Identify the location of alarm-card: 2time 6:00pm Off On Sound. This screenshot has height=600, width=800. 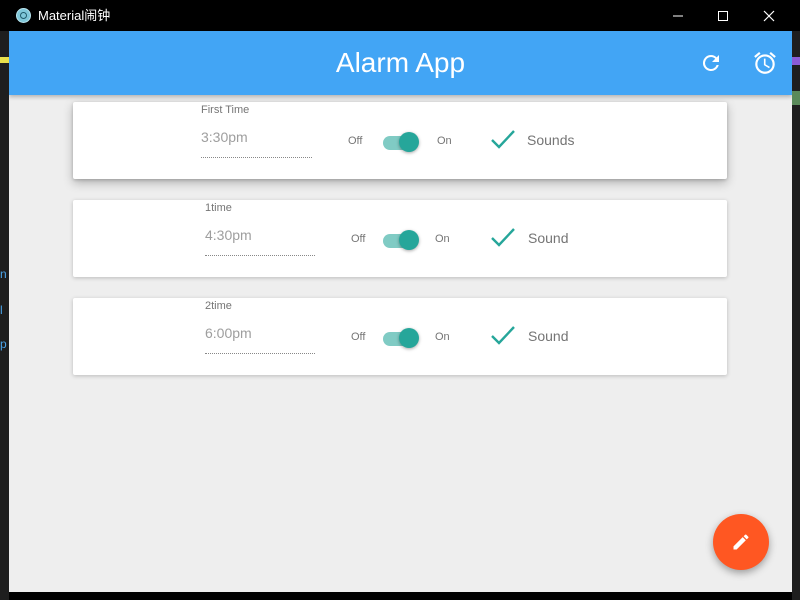
(400, 336).